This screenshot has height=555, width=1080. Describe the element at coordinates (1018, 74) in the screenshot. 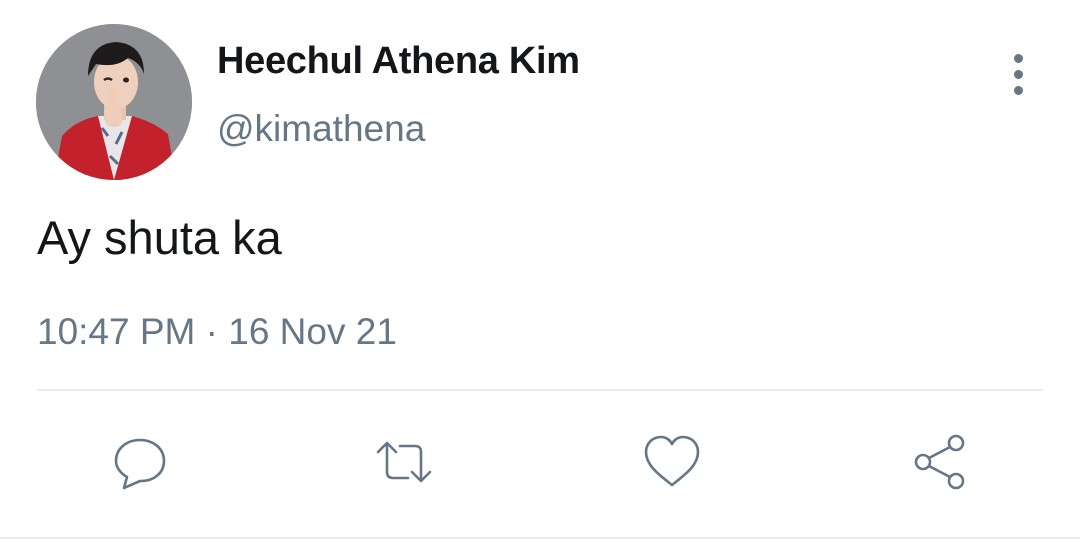

I see `more-options-button` at that location.